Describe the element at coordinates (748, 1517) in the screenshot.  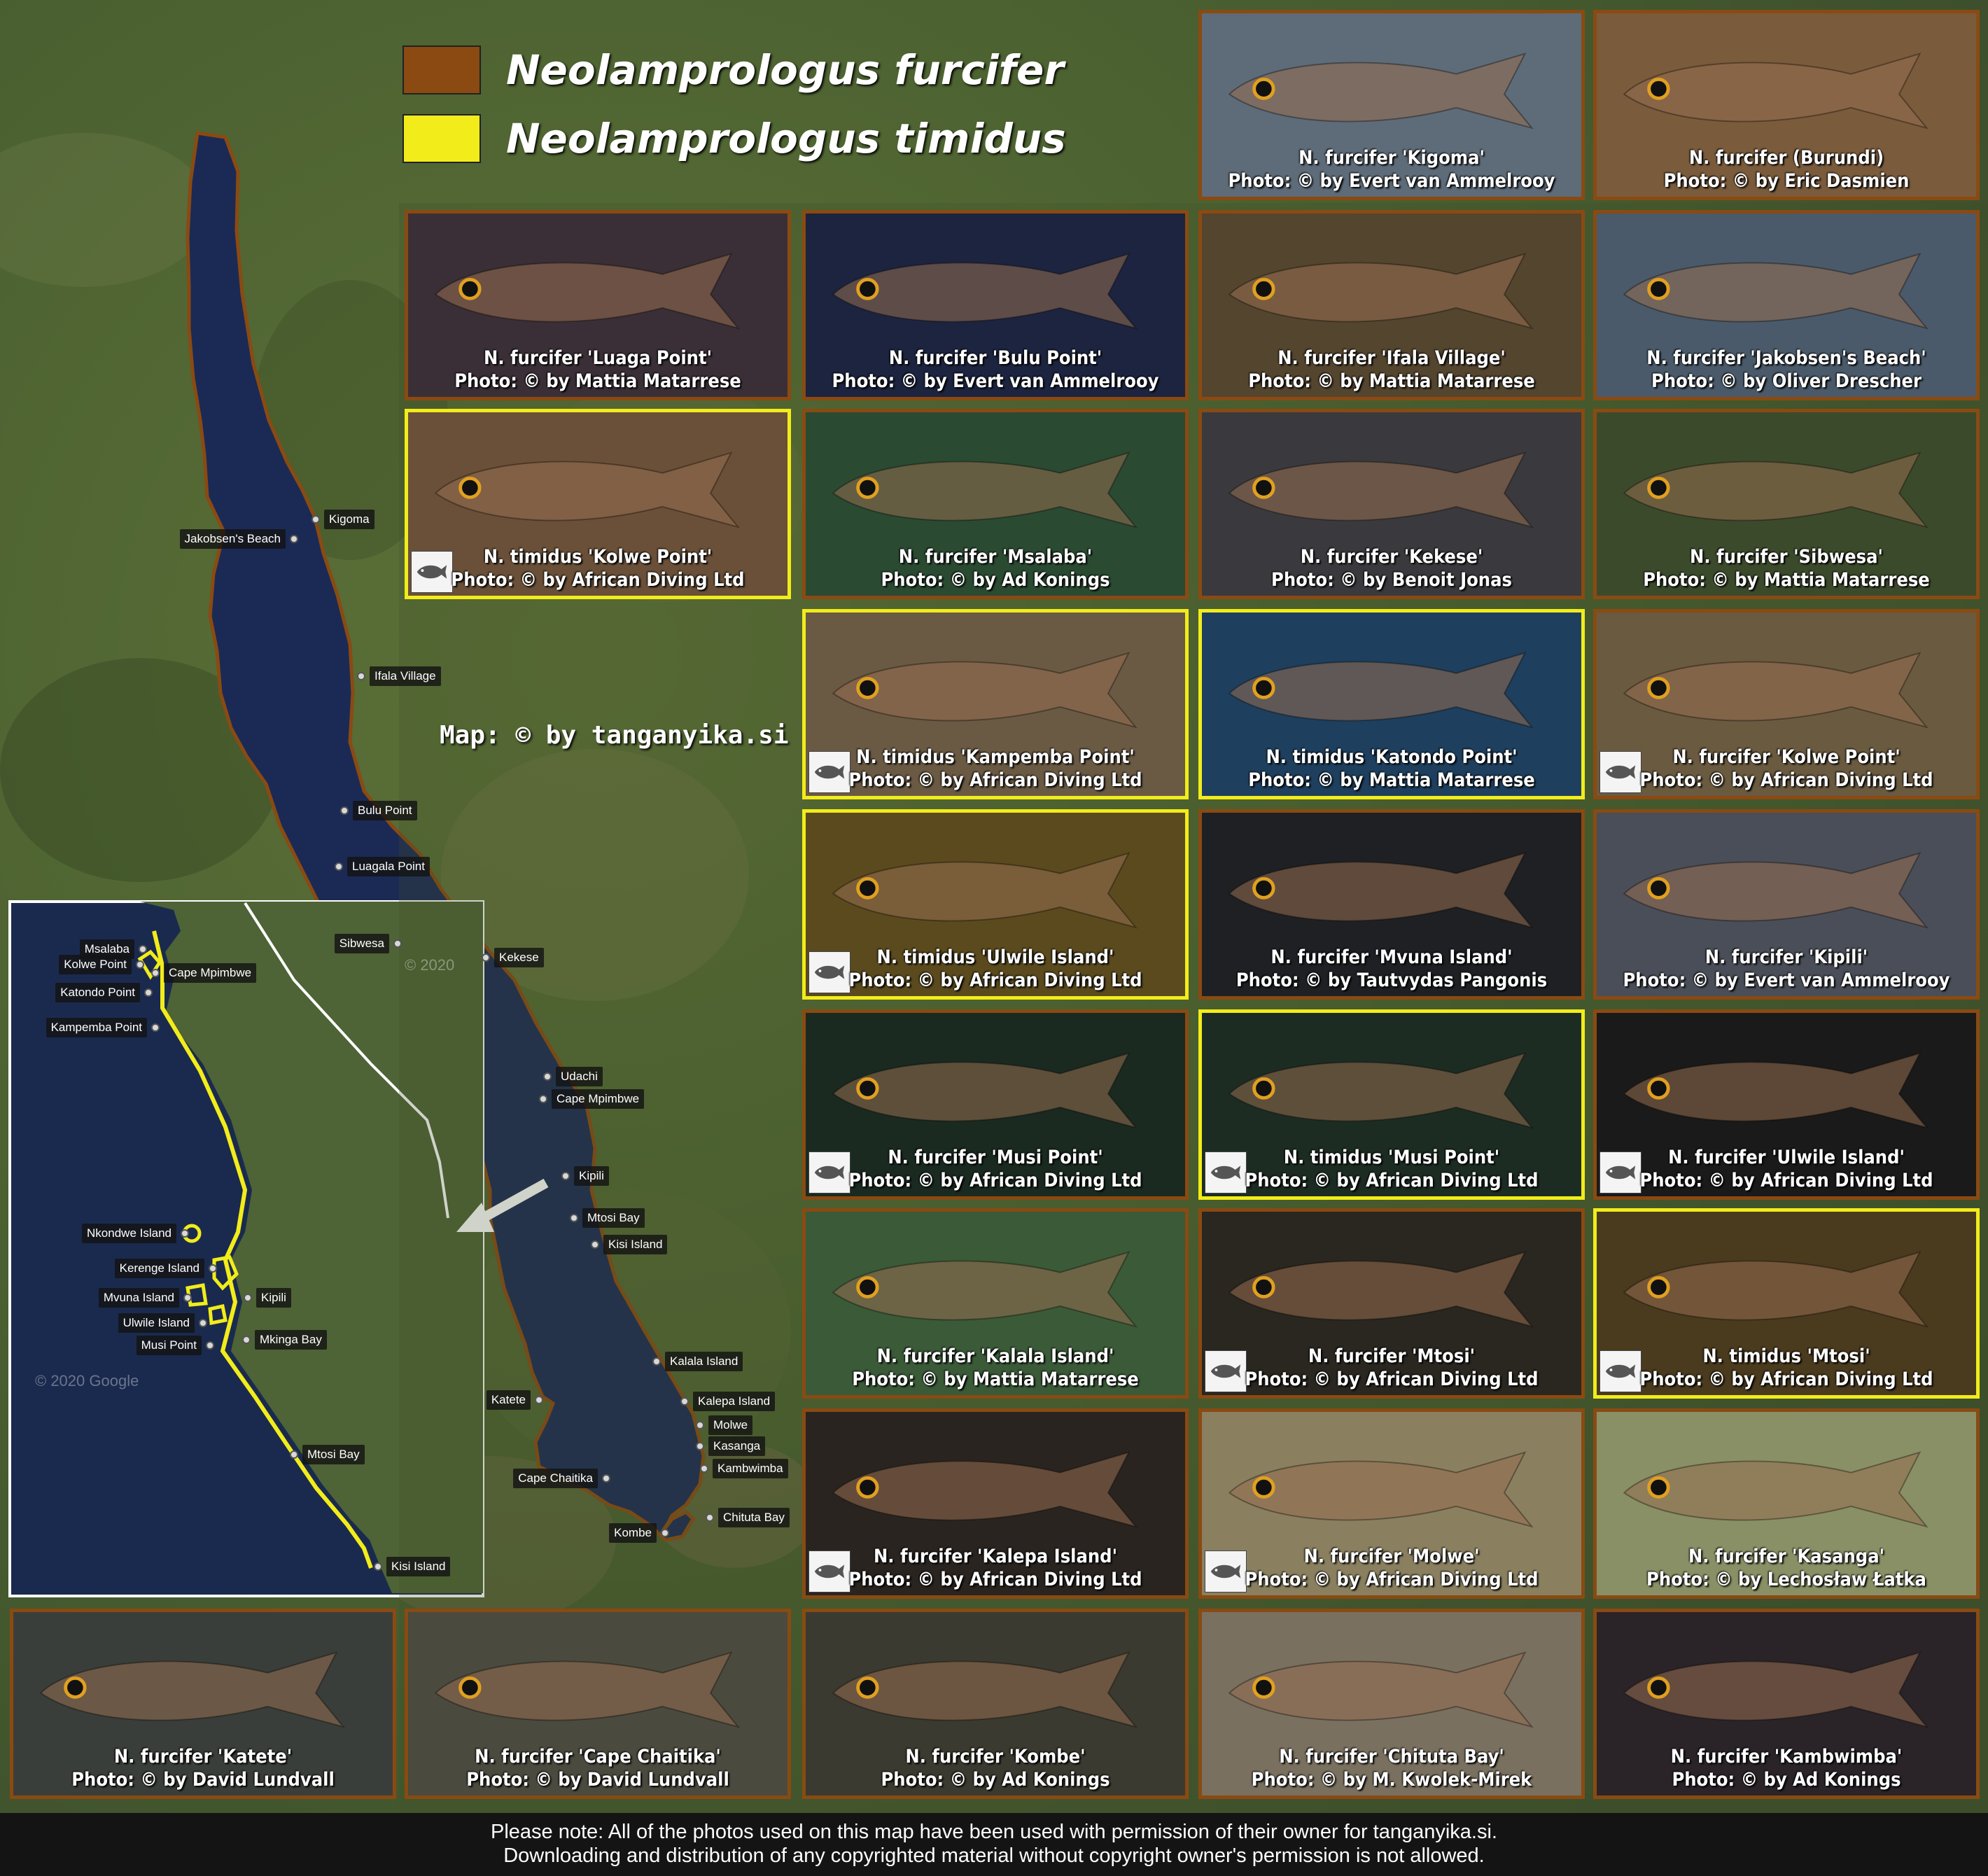
I see `location-marker: Chituta Bay` at that location.